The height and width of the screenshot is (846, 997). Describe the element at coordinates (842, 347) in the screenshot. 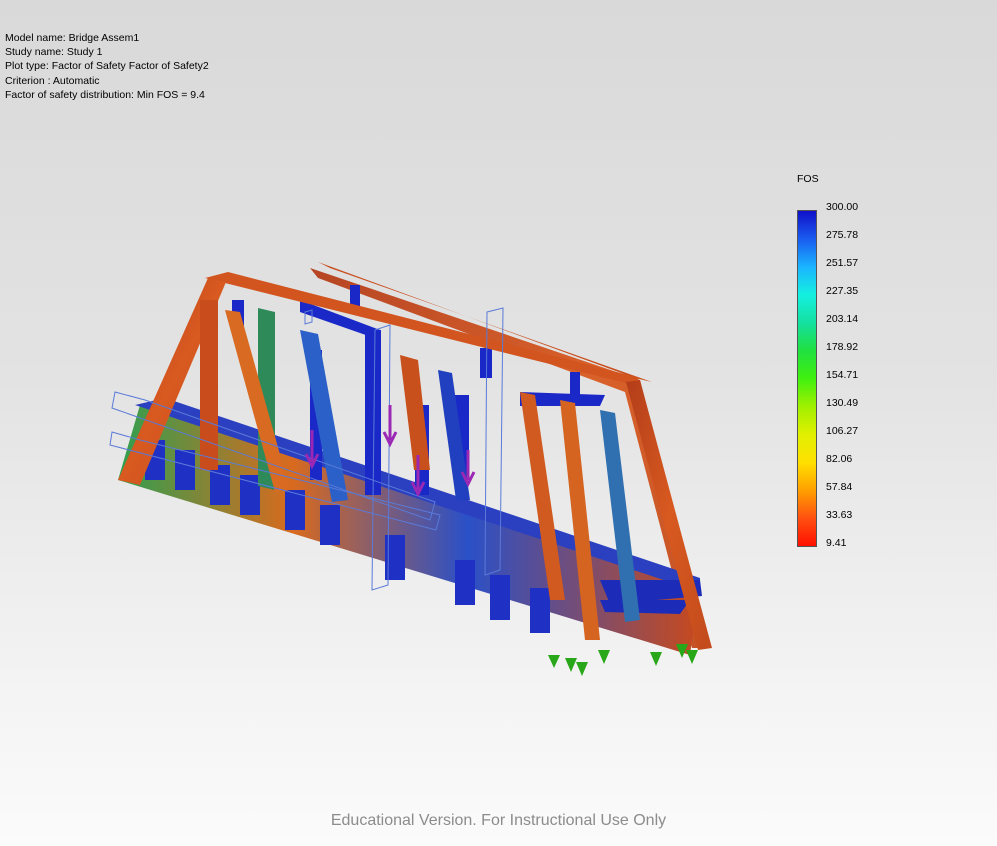

I see `colorbar-tick-label: 178.92` at that location.